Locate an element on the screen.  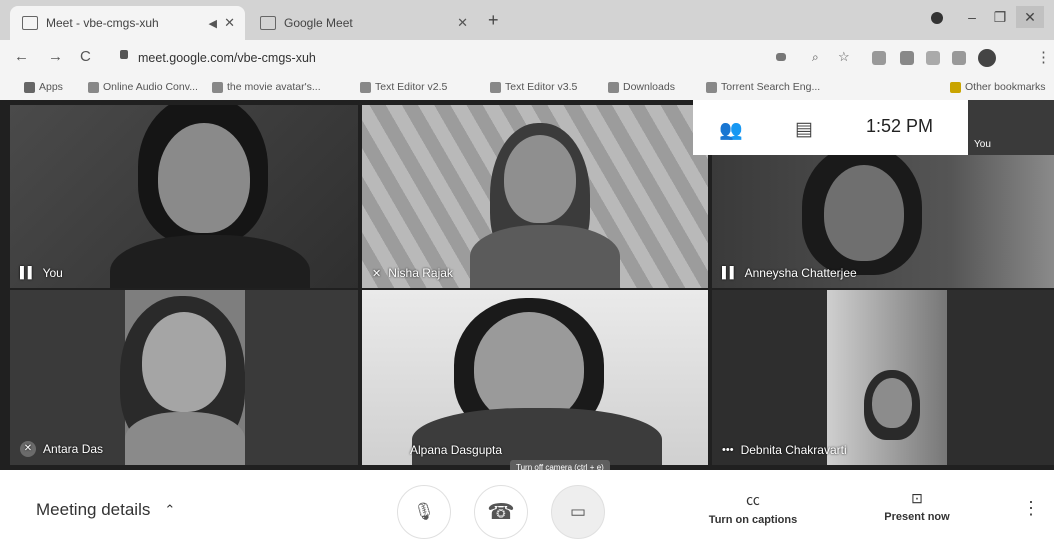
self-preview-tile: You is located at coordinates (1011, 127).